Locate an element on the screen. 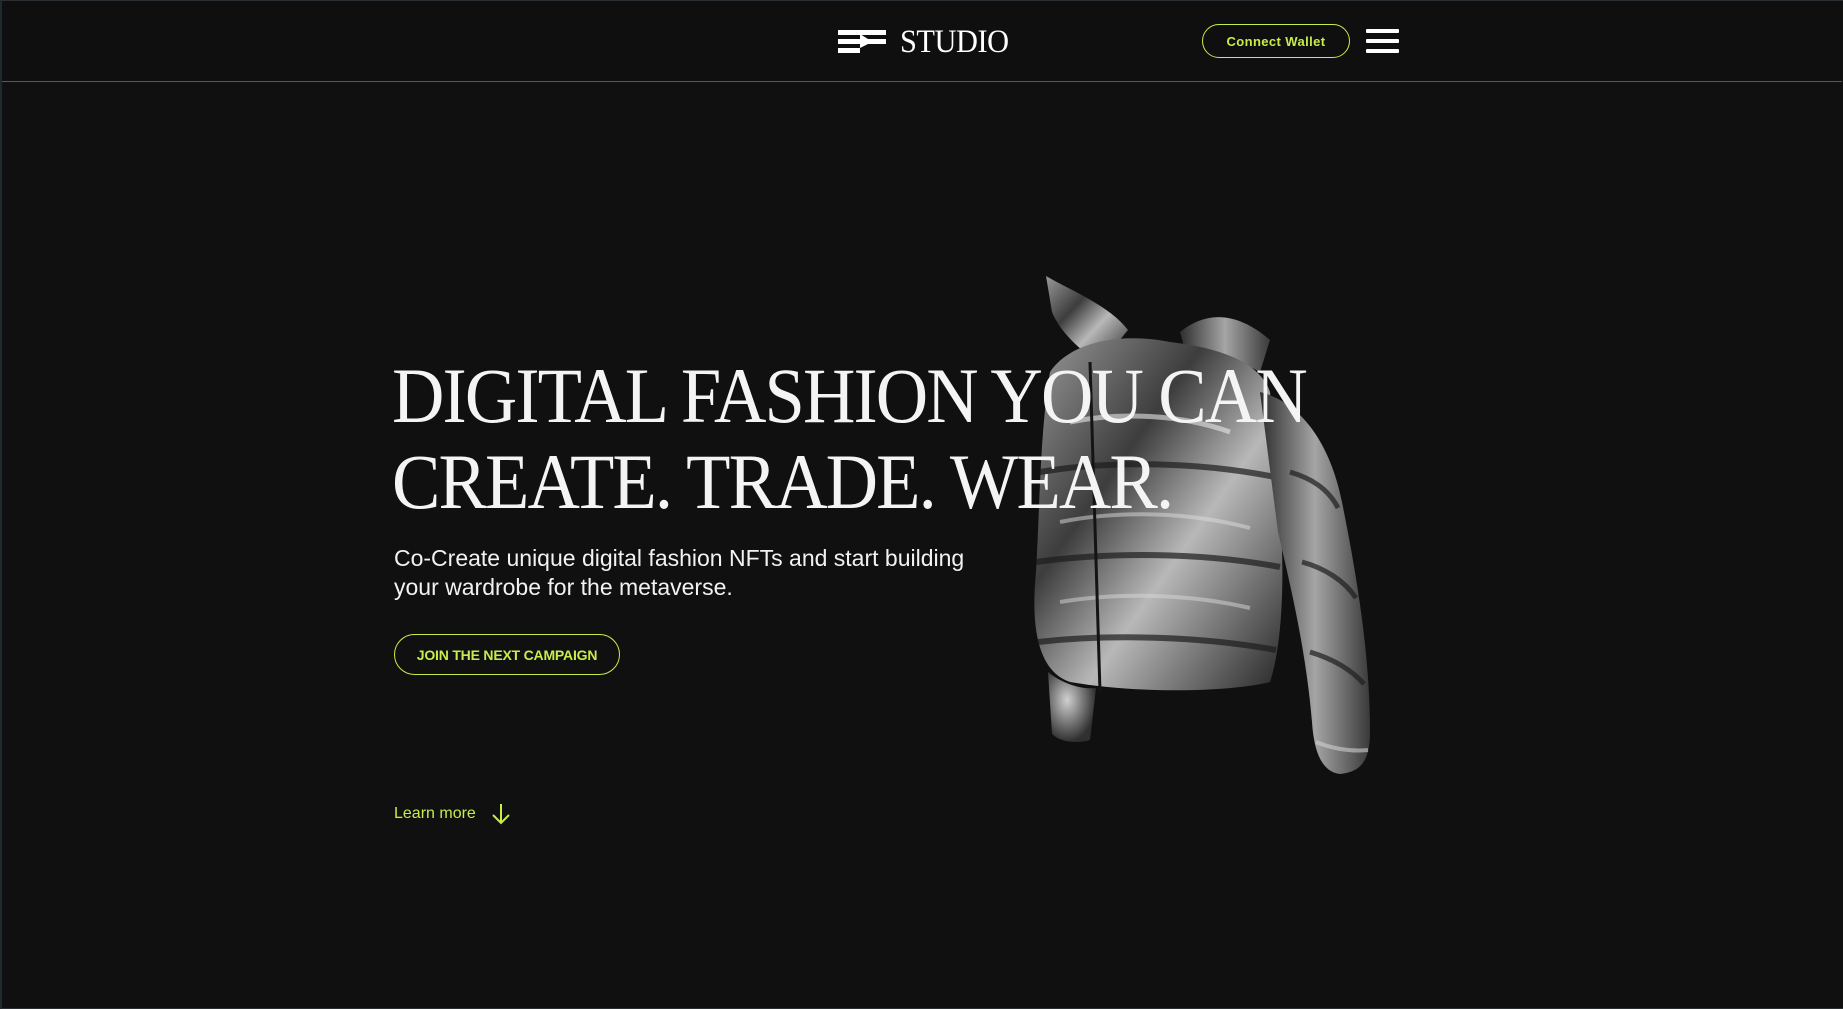  subtext-line-2: your wardrobe for the metaverse. is located at coordinates (563, 587).